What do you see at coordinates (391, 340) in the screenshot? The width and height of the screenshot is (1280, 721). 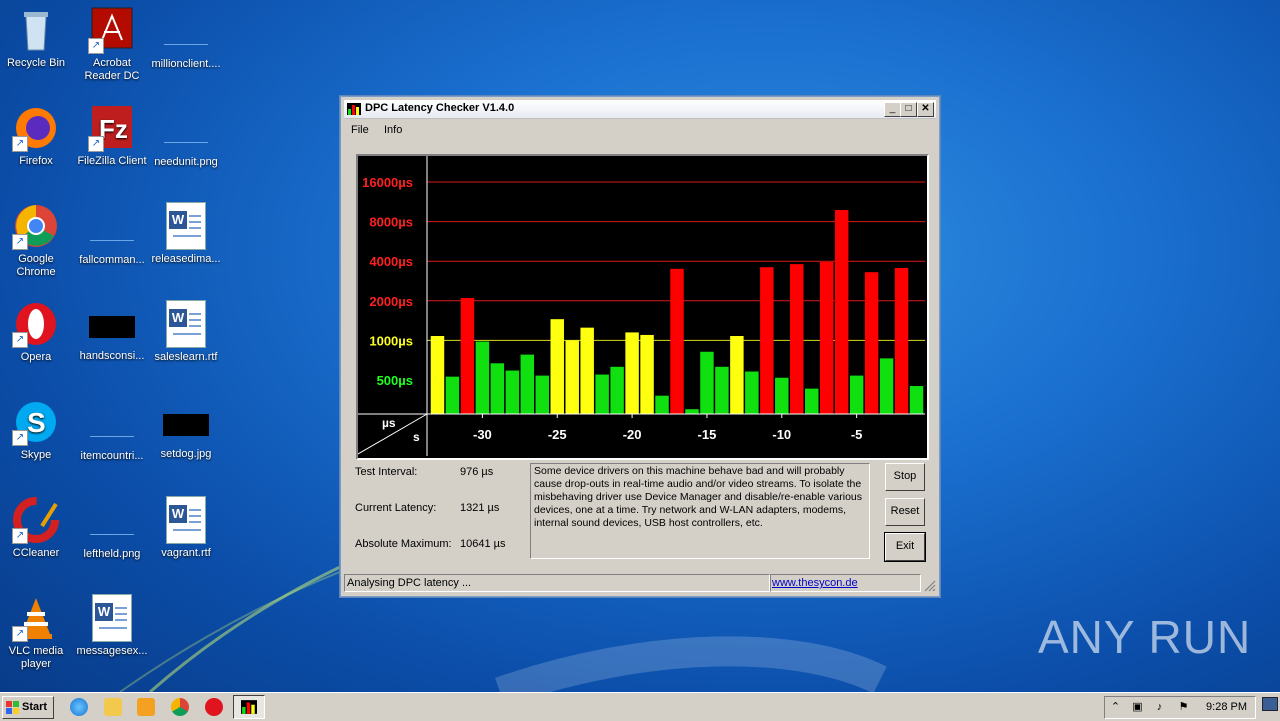 I see `y-tick-label: 1000µs` at bounding box center [391, 340].